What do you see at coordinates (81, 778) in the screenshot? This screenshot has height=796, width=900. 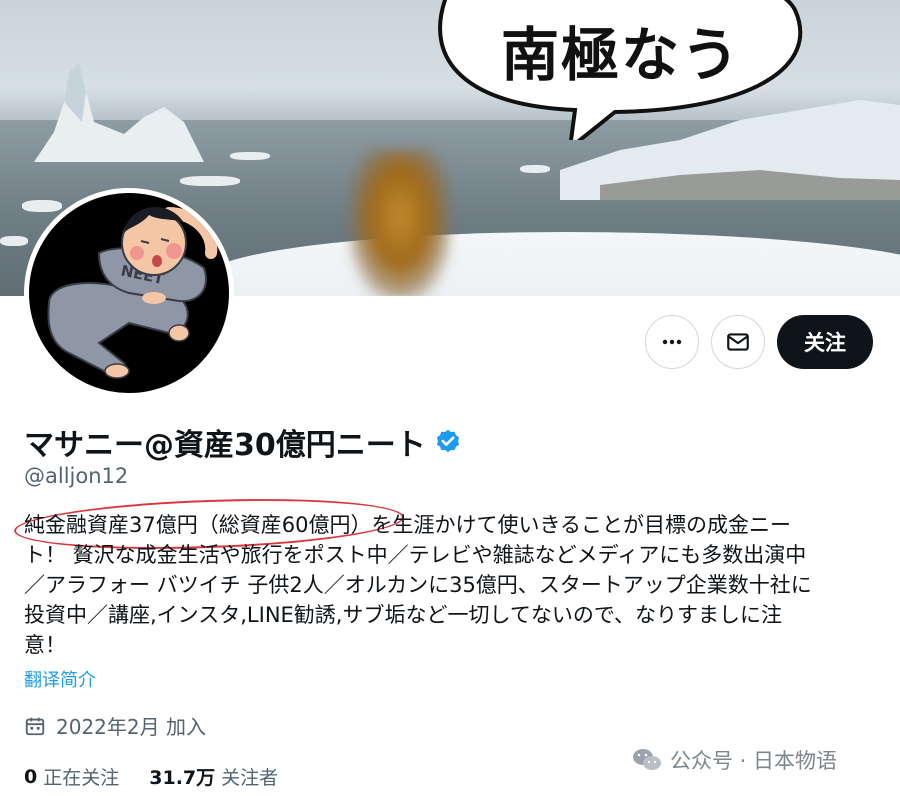 I see `following-label: 正在关注` at bounding box center [81, 778].